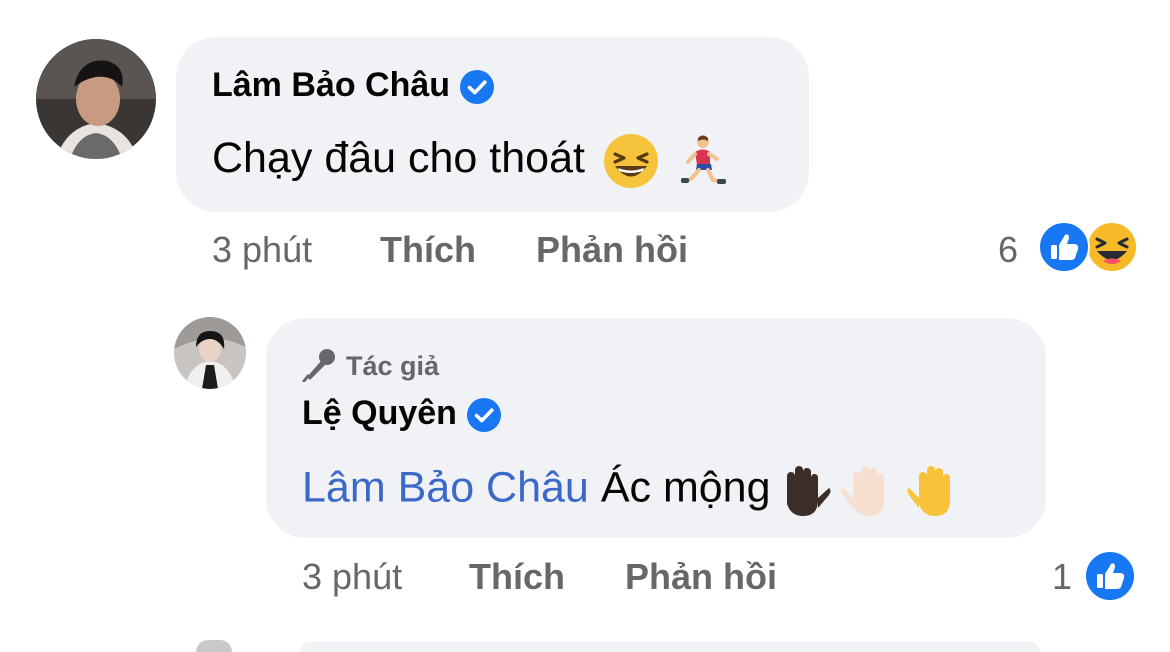 The width and height of the screenshot is (1170, 652). What do you see at coordinates (670, 647) in the screenshot?
I see `next-comment-bubble` at bounding box center [670, 647].